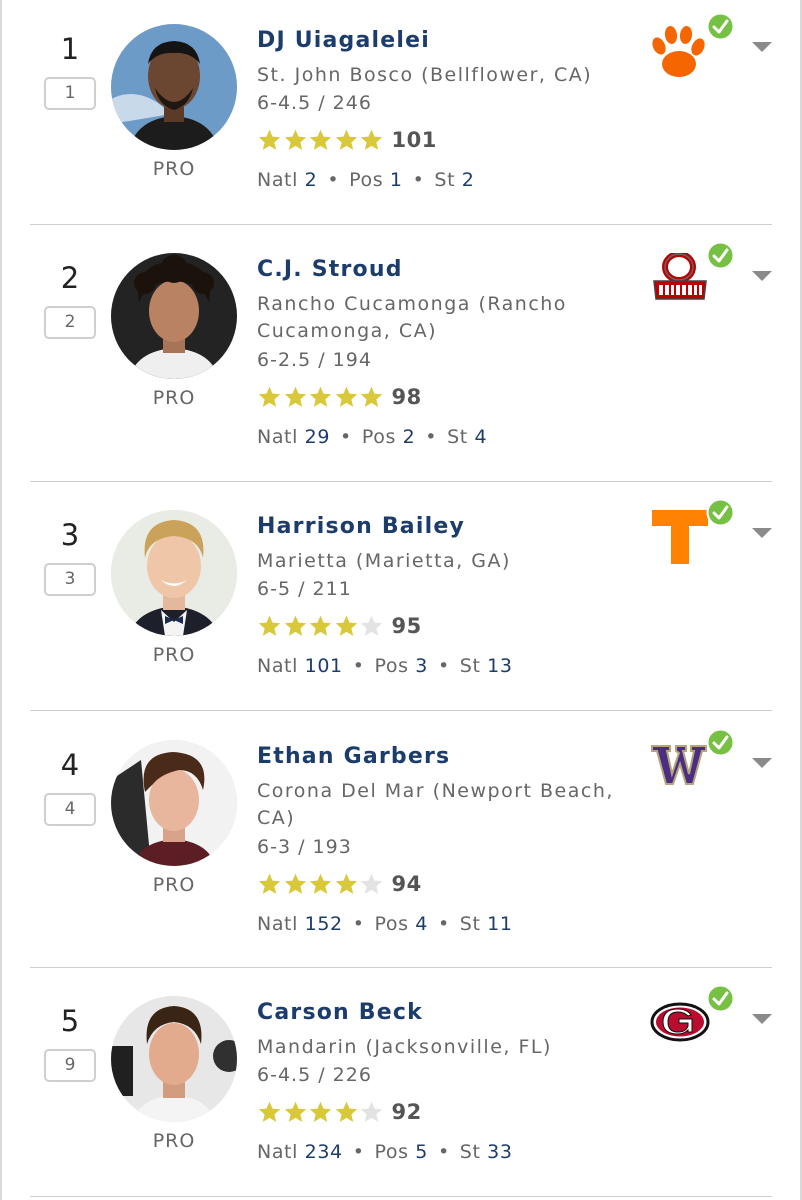 Image resolution: width=802 pixels, height=1200 pixels. What do you see at coordinates (468, 180) in the screenshot?
I see `state-rank: 2` at bounding box center [468, 180].